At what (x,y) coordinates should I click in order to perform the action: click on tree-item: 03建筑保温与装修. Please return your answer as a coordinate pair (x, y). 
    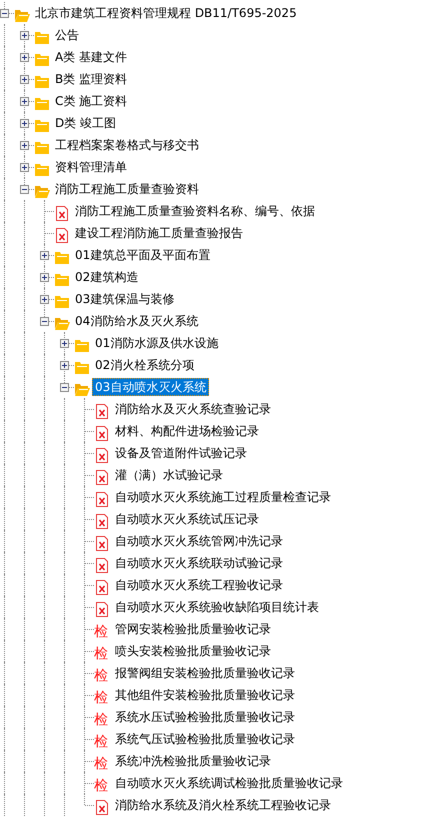
    Looking at the image, I should click on (125, 299).